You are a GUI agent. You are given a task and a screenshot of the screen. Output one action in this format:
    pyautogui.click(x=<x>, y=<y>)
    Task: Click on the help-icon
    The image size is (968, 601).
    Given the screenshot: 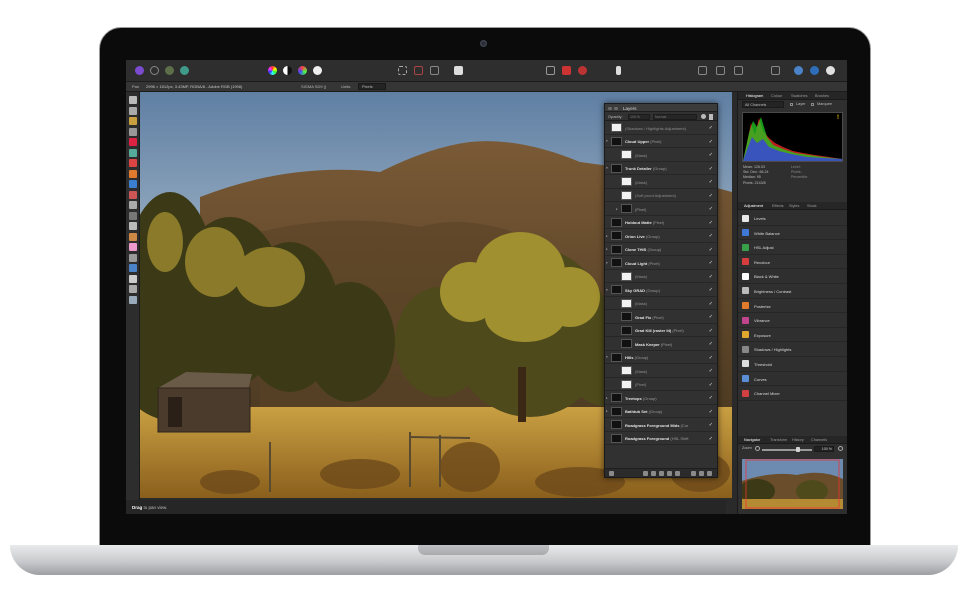 What is the action you would take?
    pyautogui.click(x=830, y=70)
    